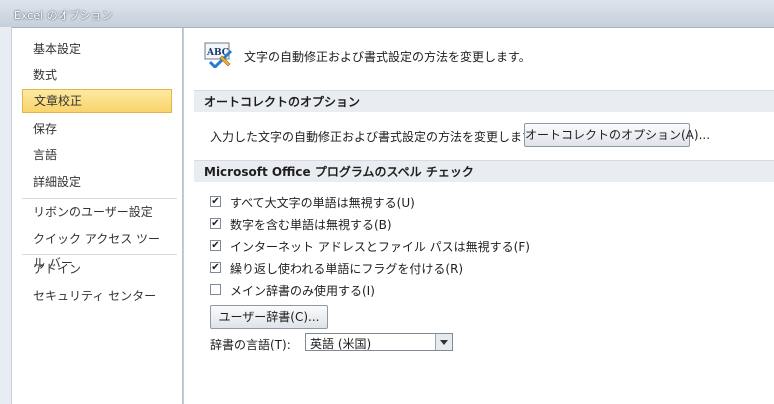 The width and height of the screenshot is (774, 404). What do you see at coordinates (6, 215) in the screenshot?
I see `spreadsheet-edge` at bounding box center [6, 215].